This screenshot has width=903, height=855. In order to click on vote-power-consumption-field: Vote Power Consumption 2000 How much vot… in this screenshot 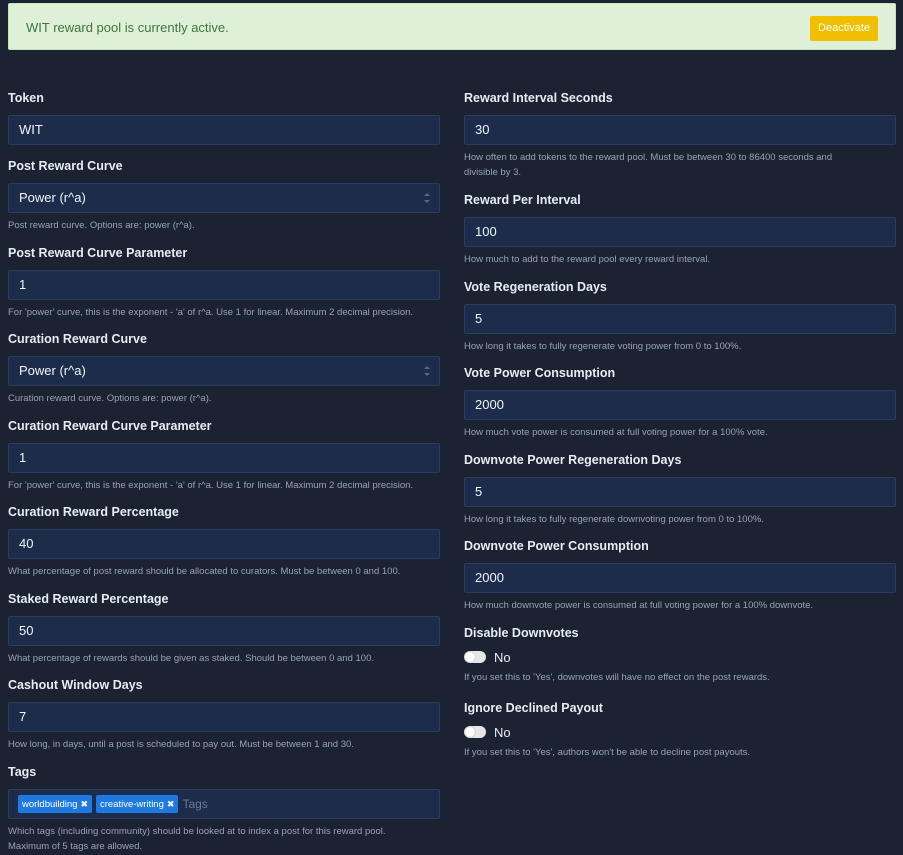, I will do `click(680, 402)`.